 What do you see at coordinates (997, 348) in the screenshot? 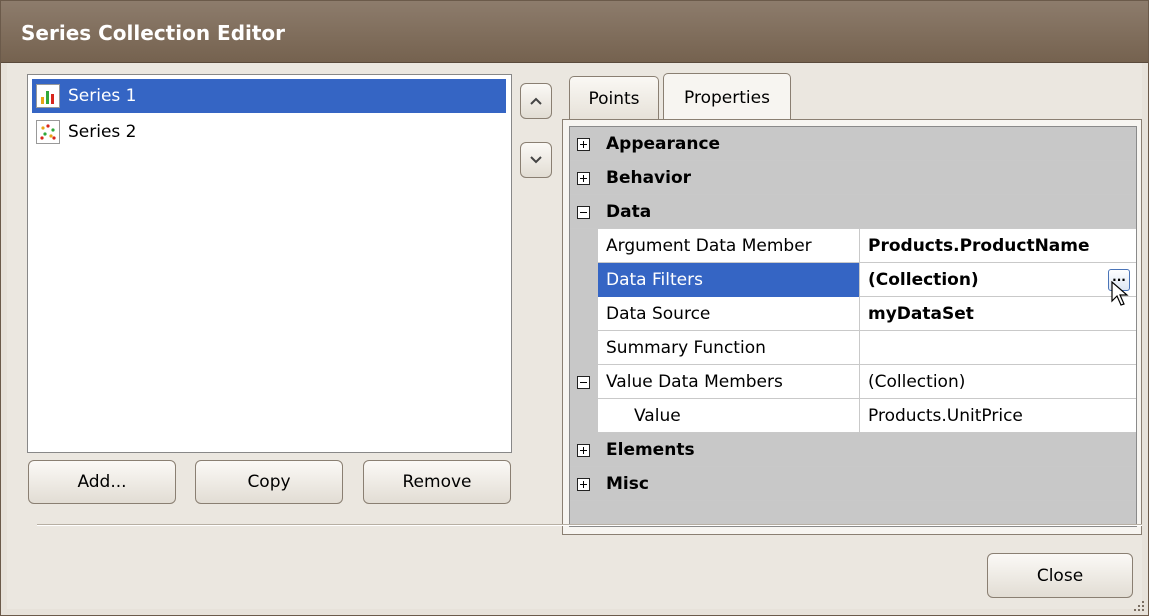
I see `property-value` at bounding box center [997, 348].